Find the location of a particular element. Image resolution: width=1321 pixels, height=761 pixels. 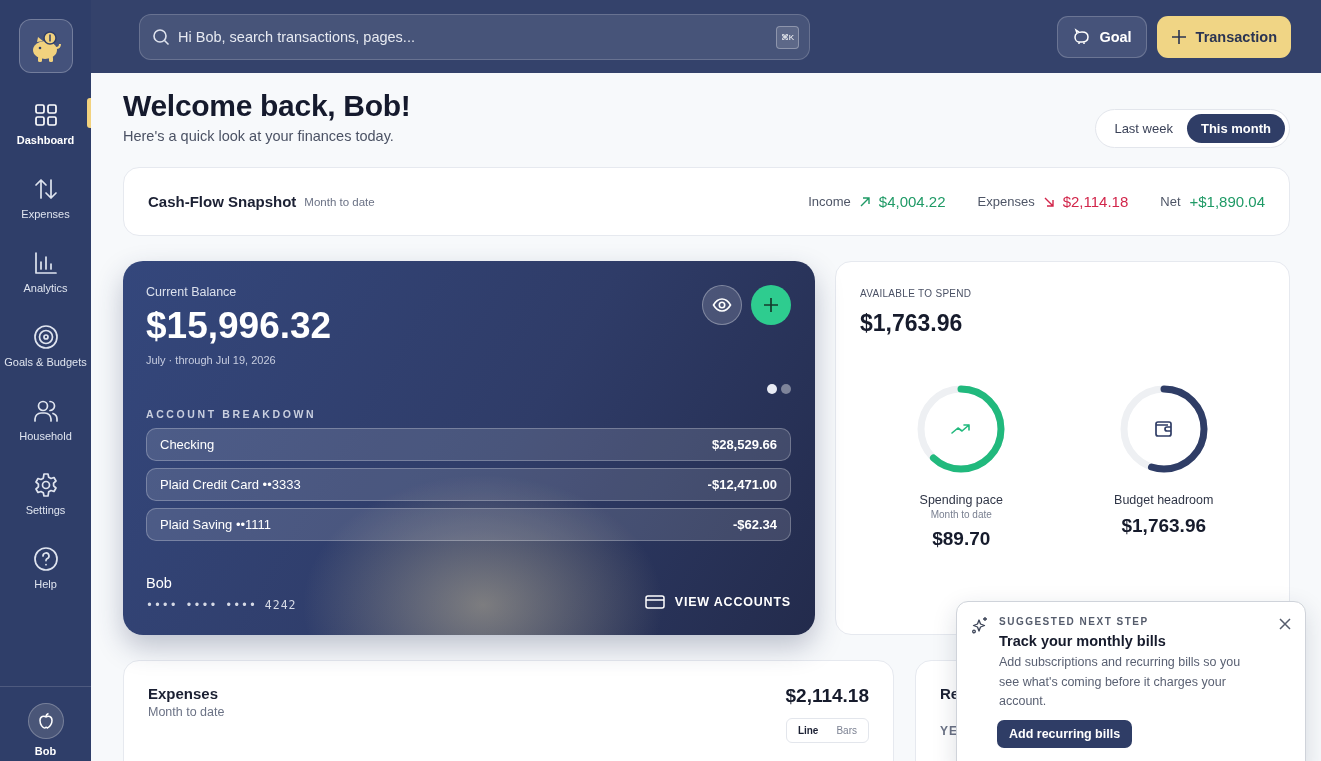

metric-label: Income is located at coordinates (829, 201).